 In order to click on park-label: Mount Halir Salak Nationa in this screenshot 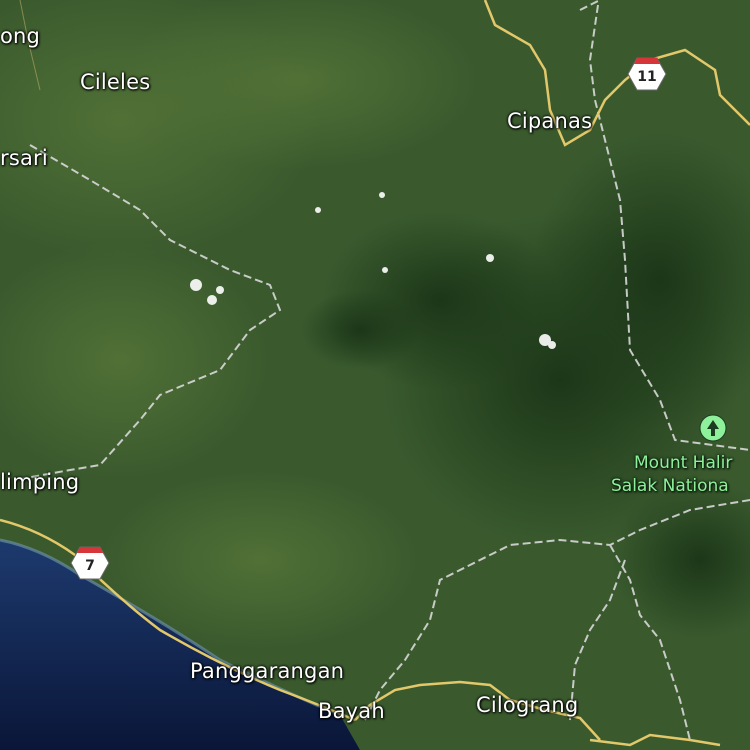, I will do `click(671, 475)`.